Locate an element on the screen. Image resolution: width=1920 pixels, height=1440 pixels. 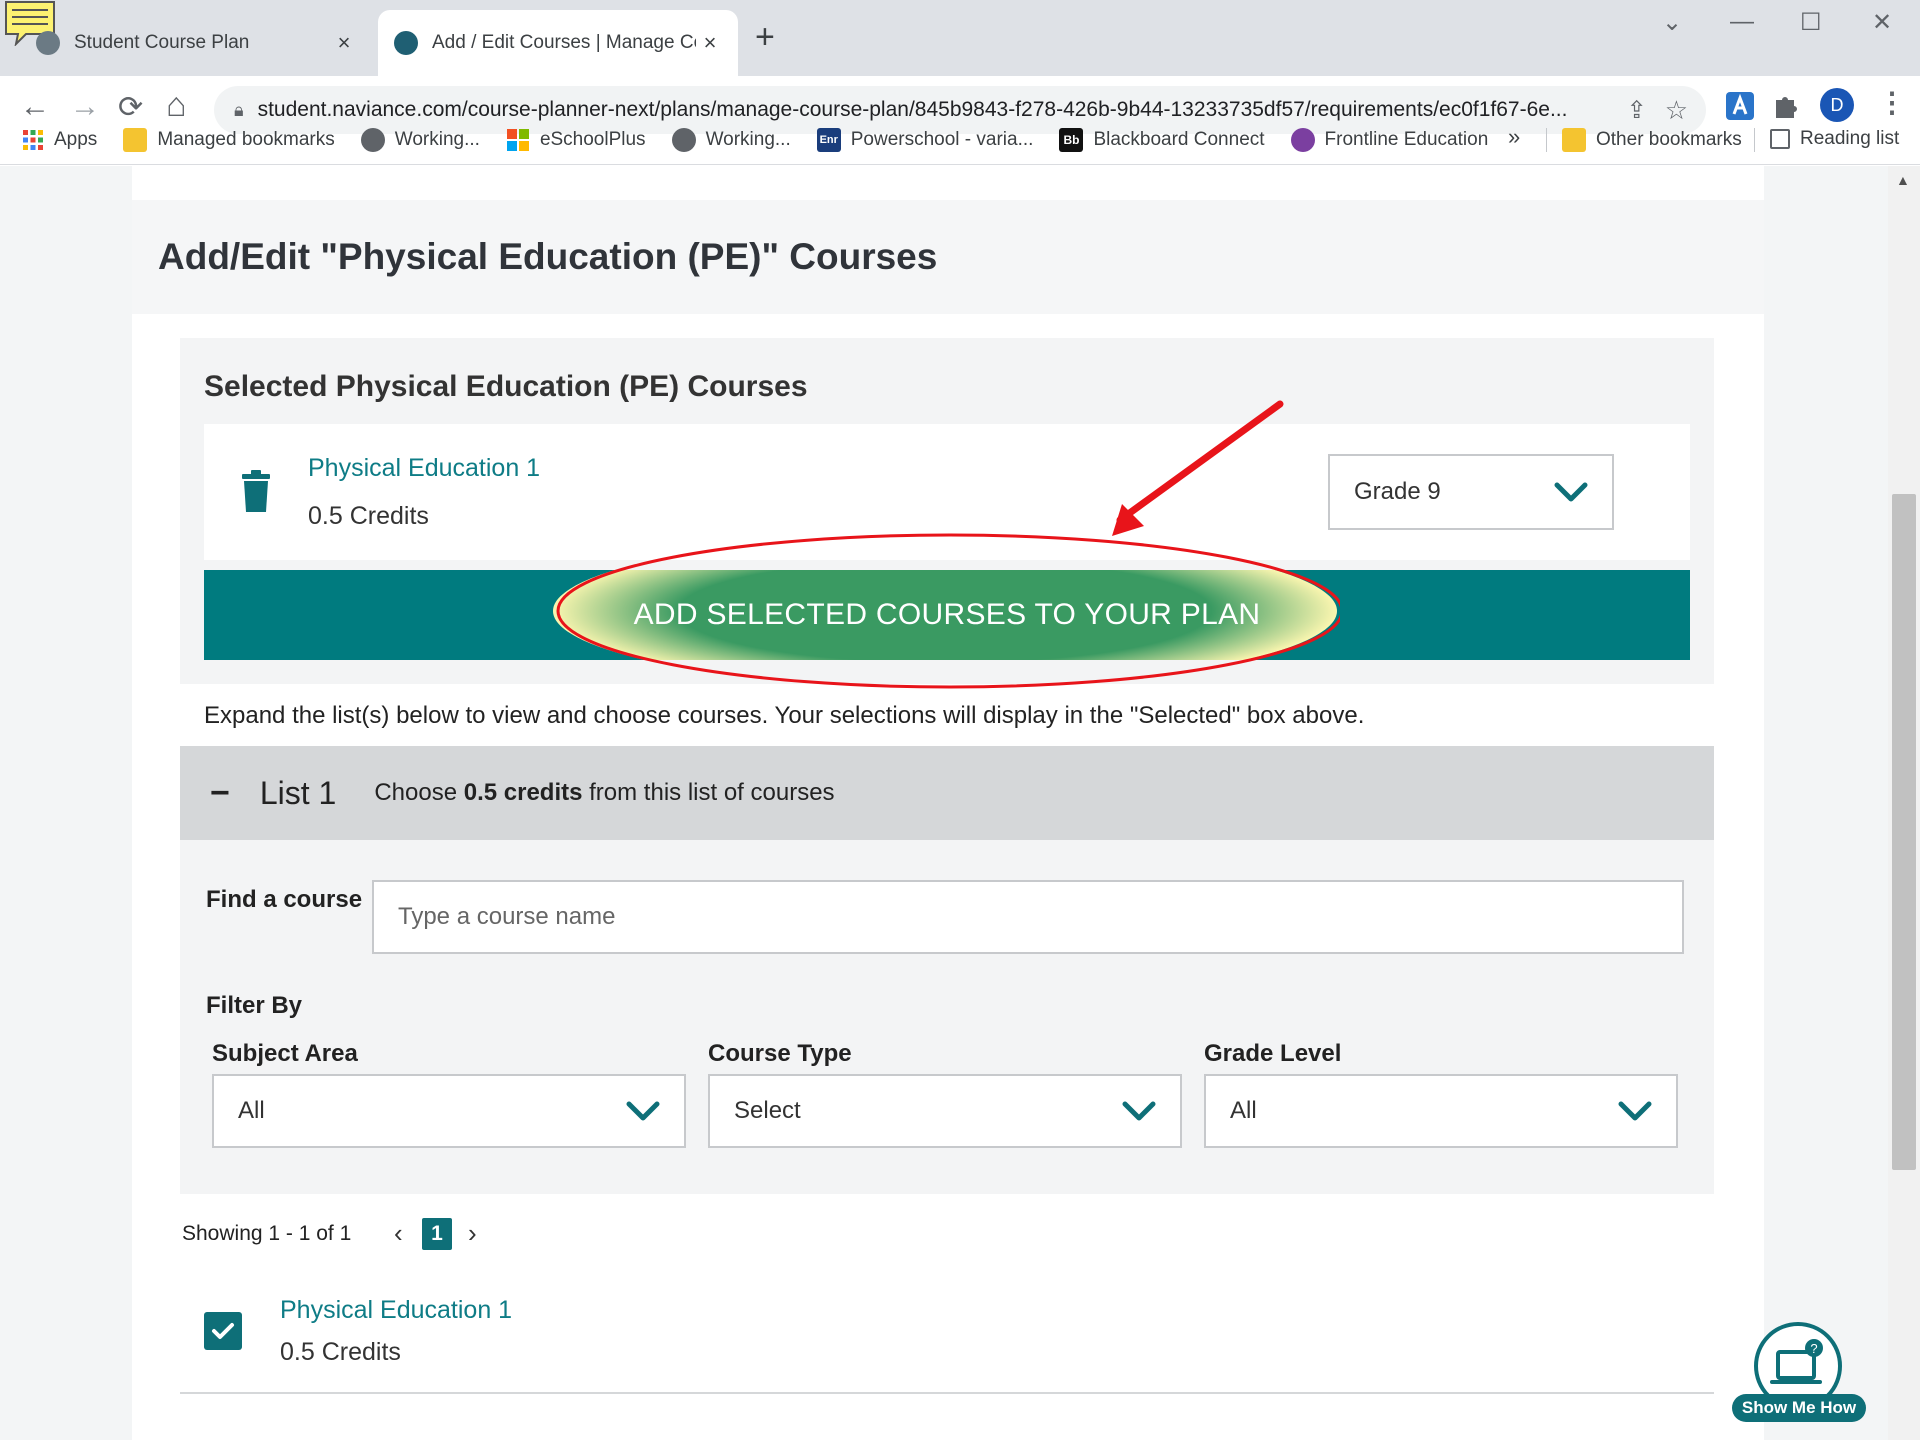
showing-count: Showing 1 - 1 of 1 is located at coordinates (267, 1233).